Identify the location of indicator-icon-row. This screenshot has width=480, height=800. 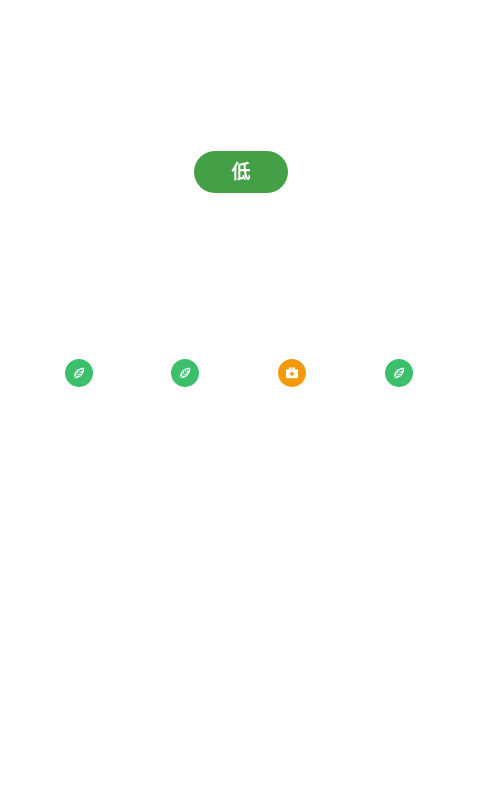
(240, 373).